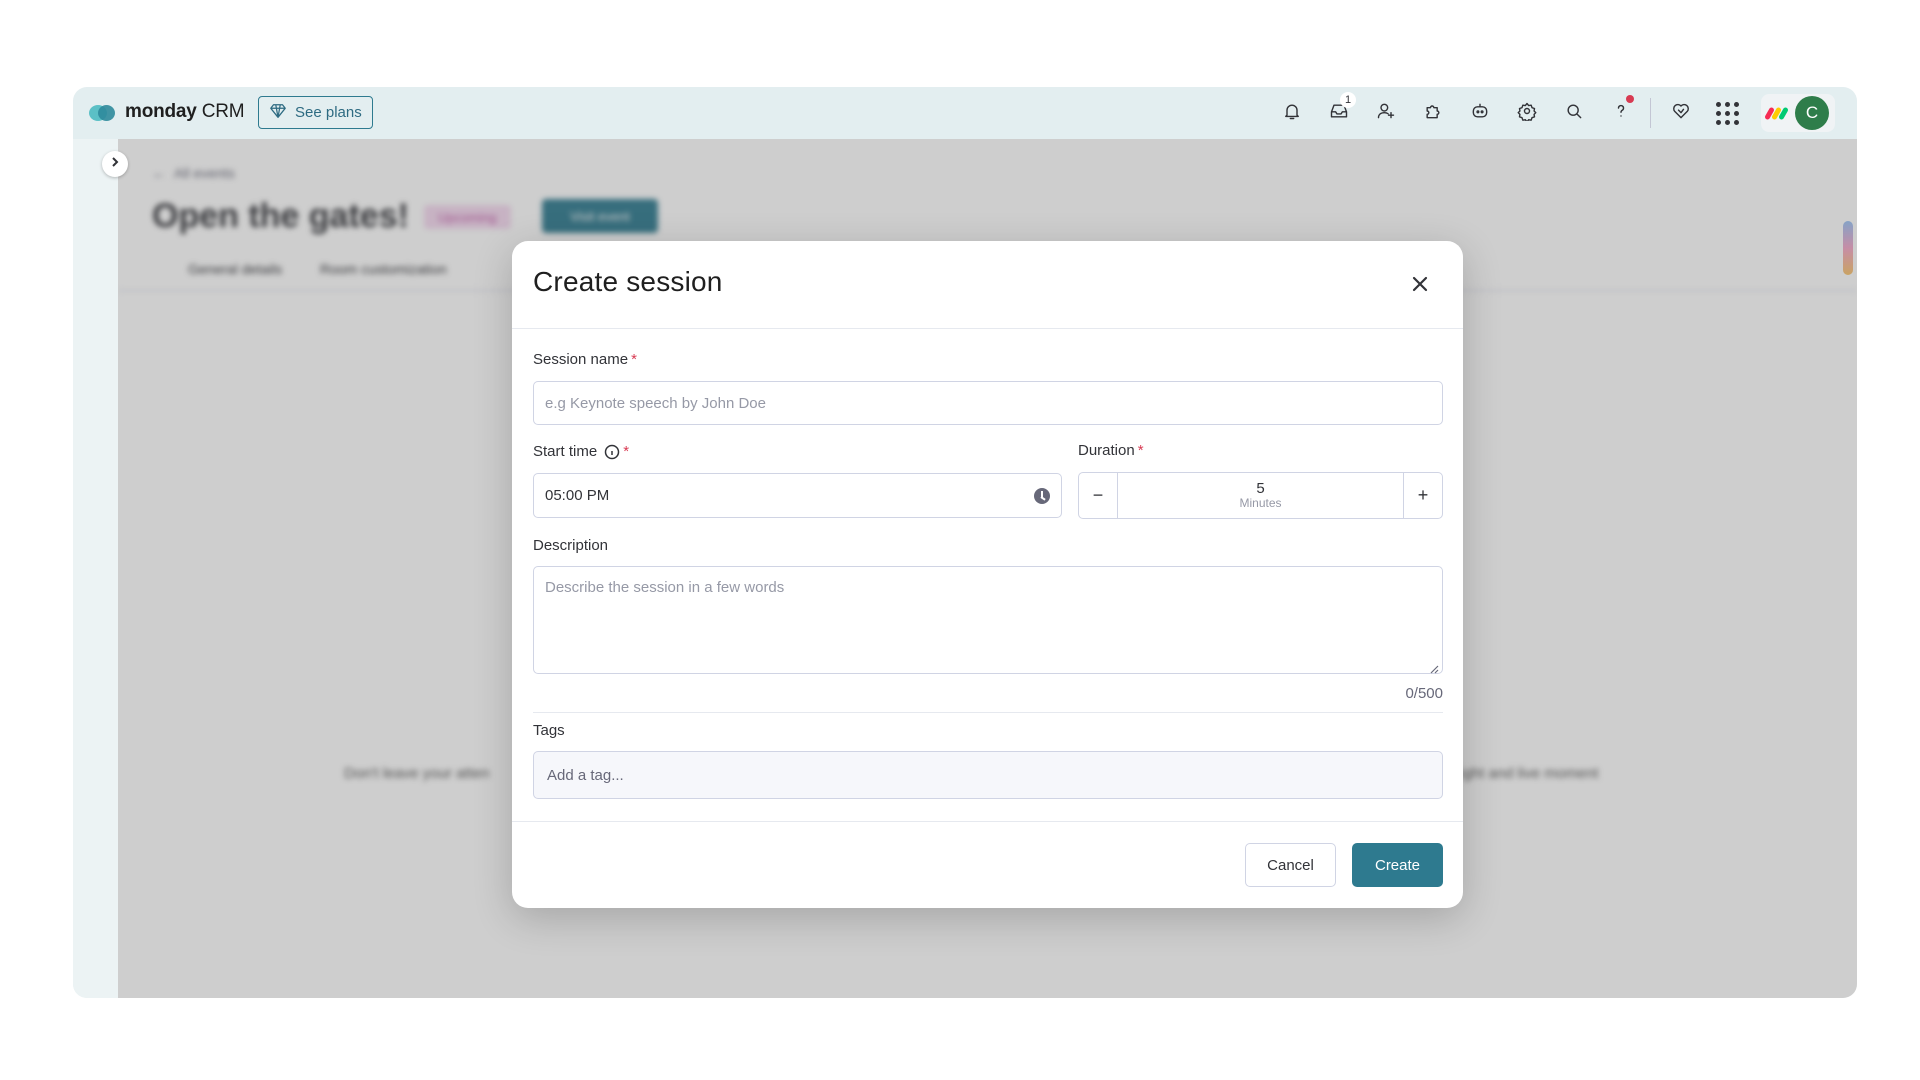  I want to click on description-label: Description, so click(570, 545).